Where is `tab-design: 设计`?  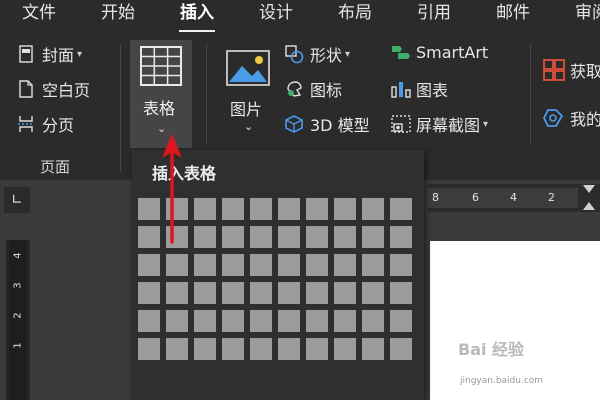
tab-design: 设计 is located at coordinates (276, 16).